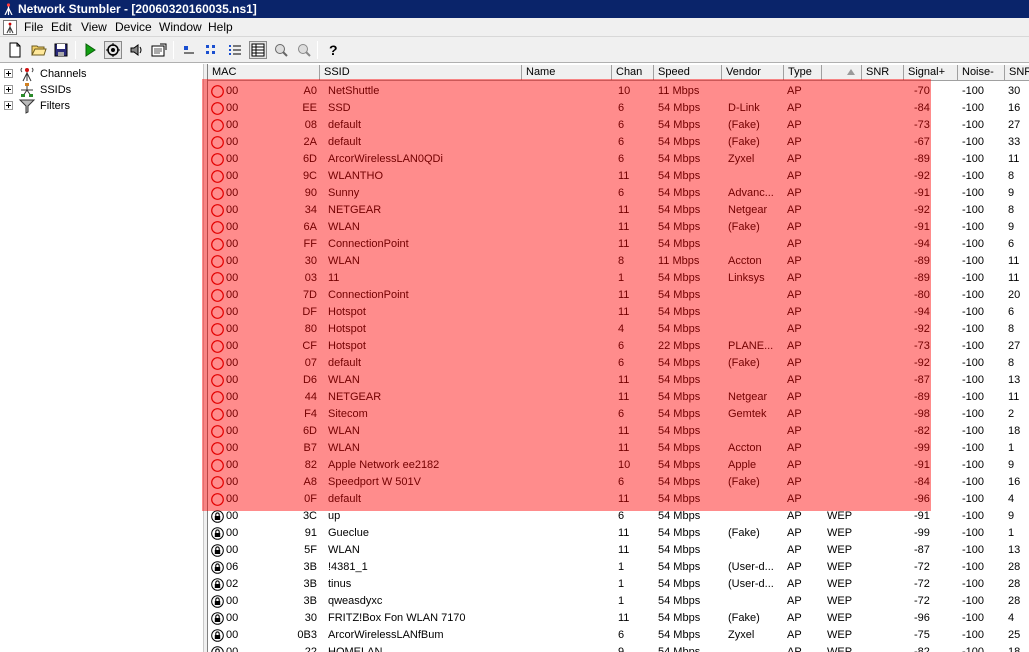 The width and height of the screenshot is (1029, 652). What do you see at coordinates (220, 27) in the screenshot?
I see `menu-help: Help` at bounding box center [220, 27].